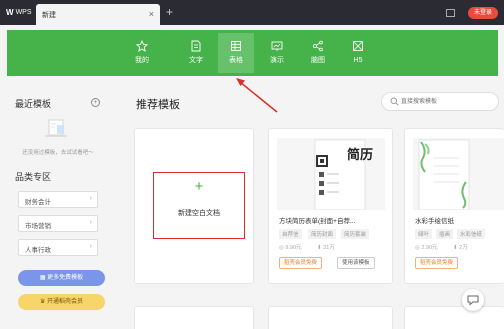 This screenshot has width=504, height=329. I want to click on template-tag: 绿叶, so click(424, 234).